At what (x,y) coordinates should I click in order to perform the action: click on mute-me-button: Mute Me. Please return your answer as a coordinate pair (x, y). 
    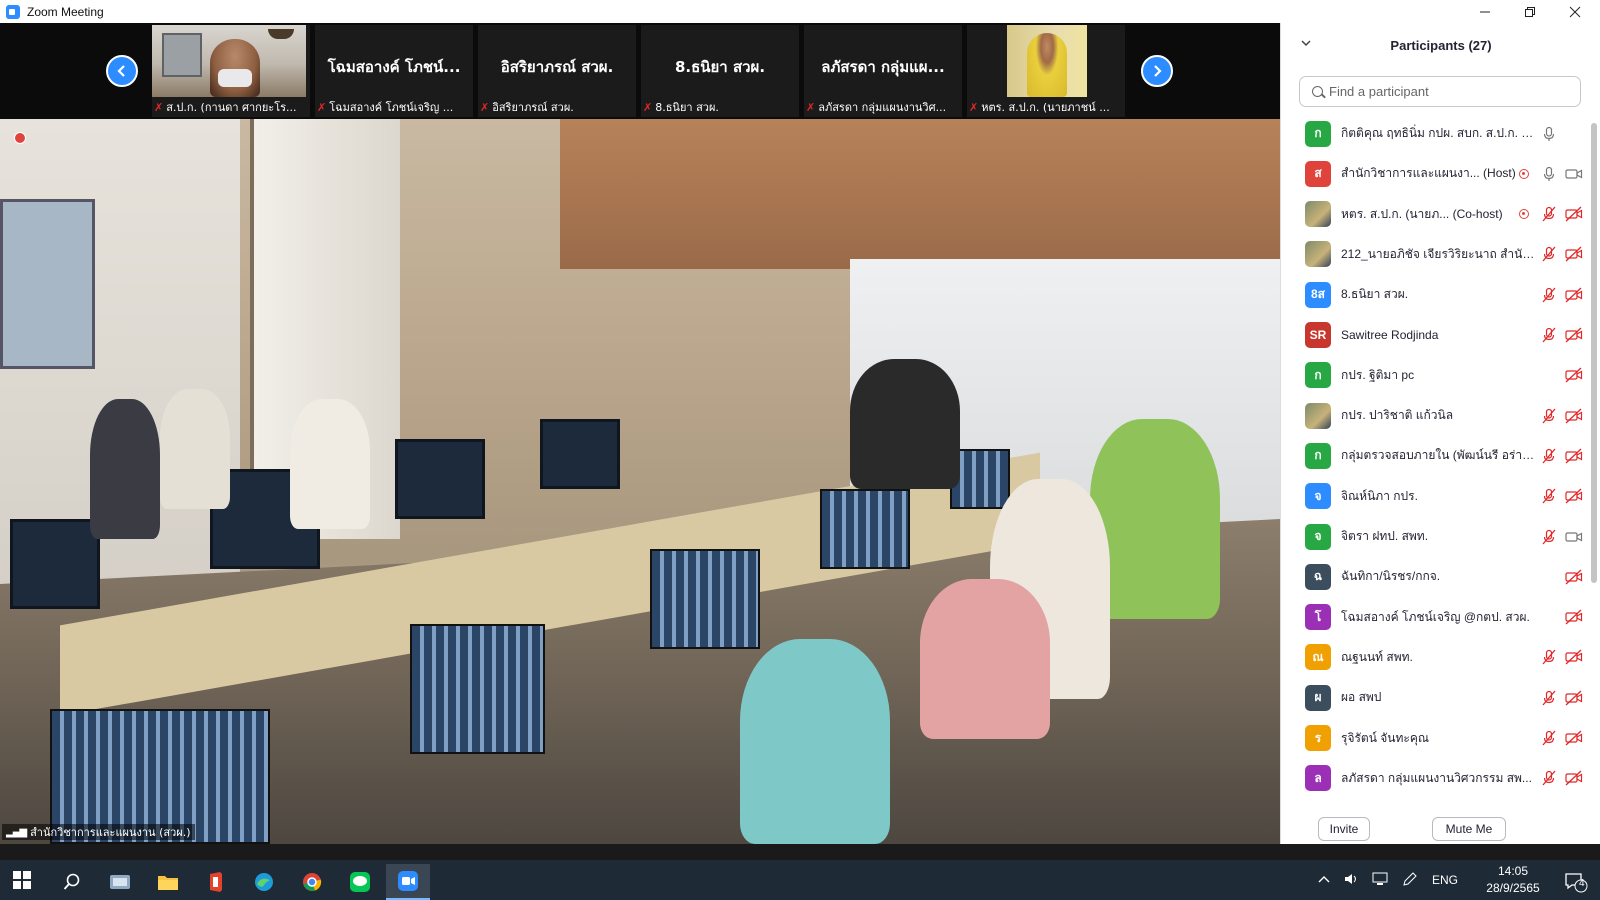
    Looking at the image, I should click on (1469, 829).